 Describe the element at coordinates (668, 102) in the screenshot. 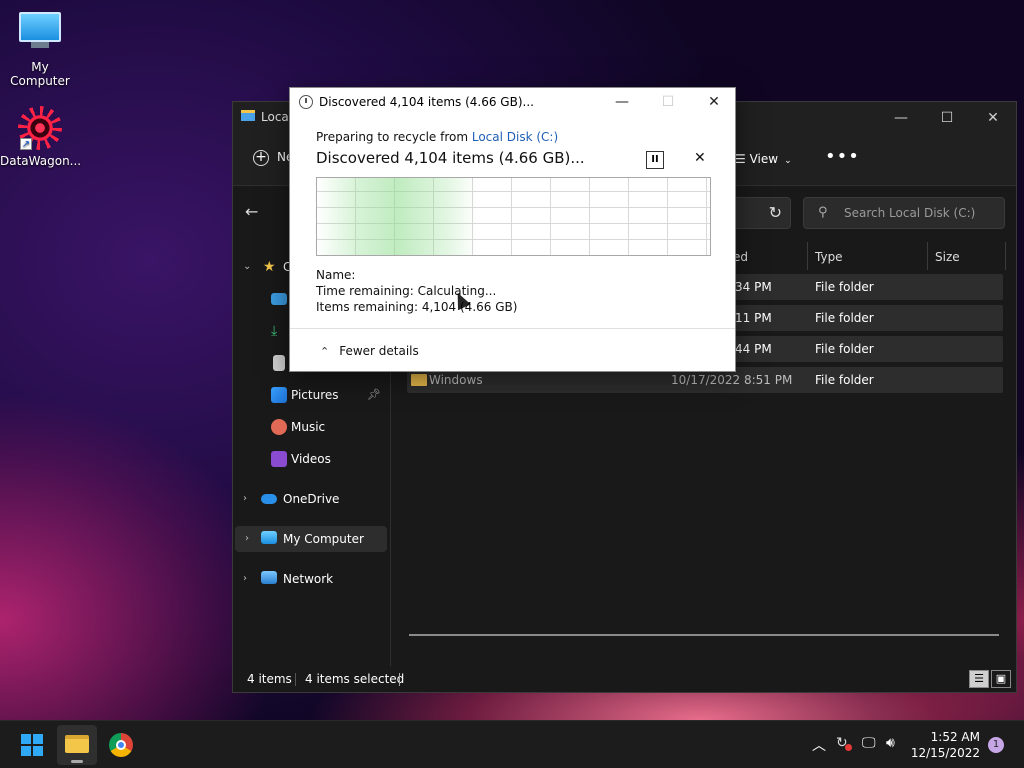

I see `dialog-maximize-button: ☐` at that location.